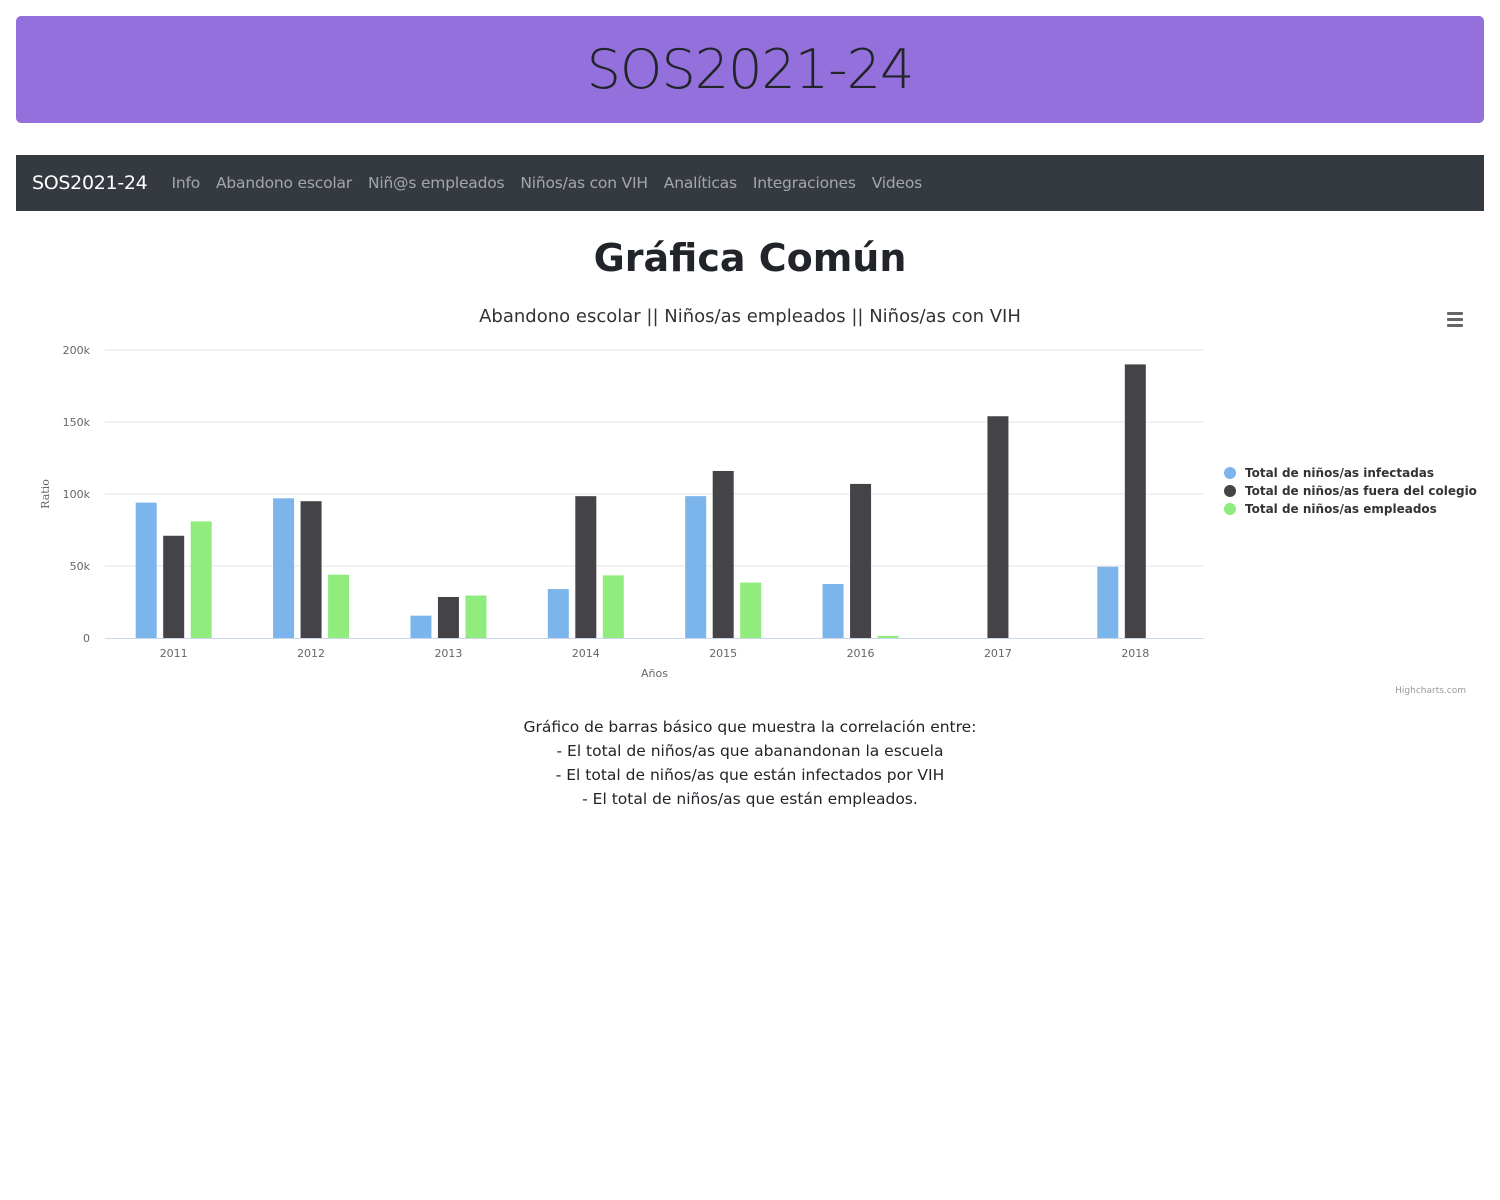 This screenshot has height=1200, width=1500. What do you see at coordinates (284, 183) in the screenshot?
I see `nav-link-abandono-escolar: Abandono escolar` at bounding box center [284, 183].